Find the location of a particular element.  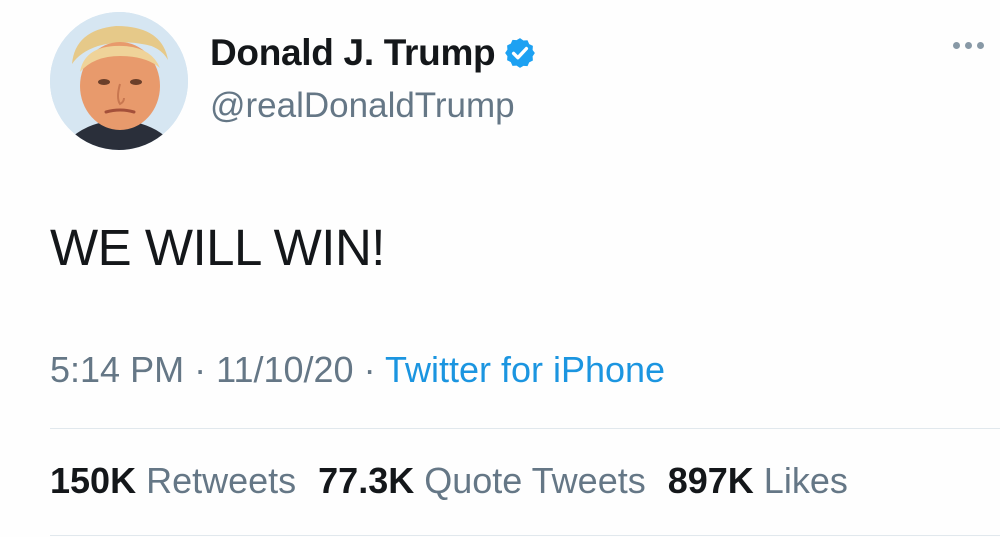

display-name: Donald J. Trump is located at coordinates (353, 53).